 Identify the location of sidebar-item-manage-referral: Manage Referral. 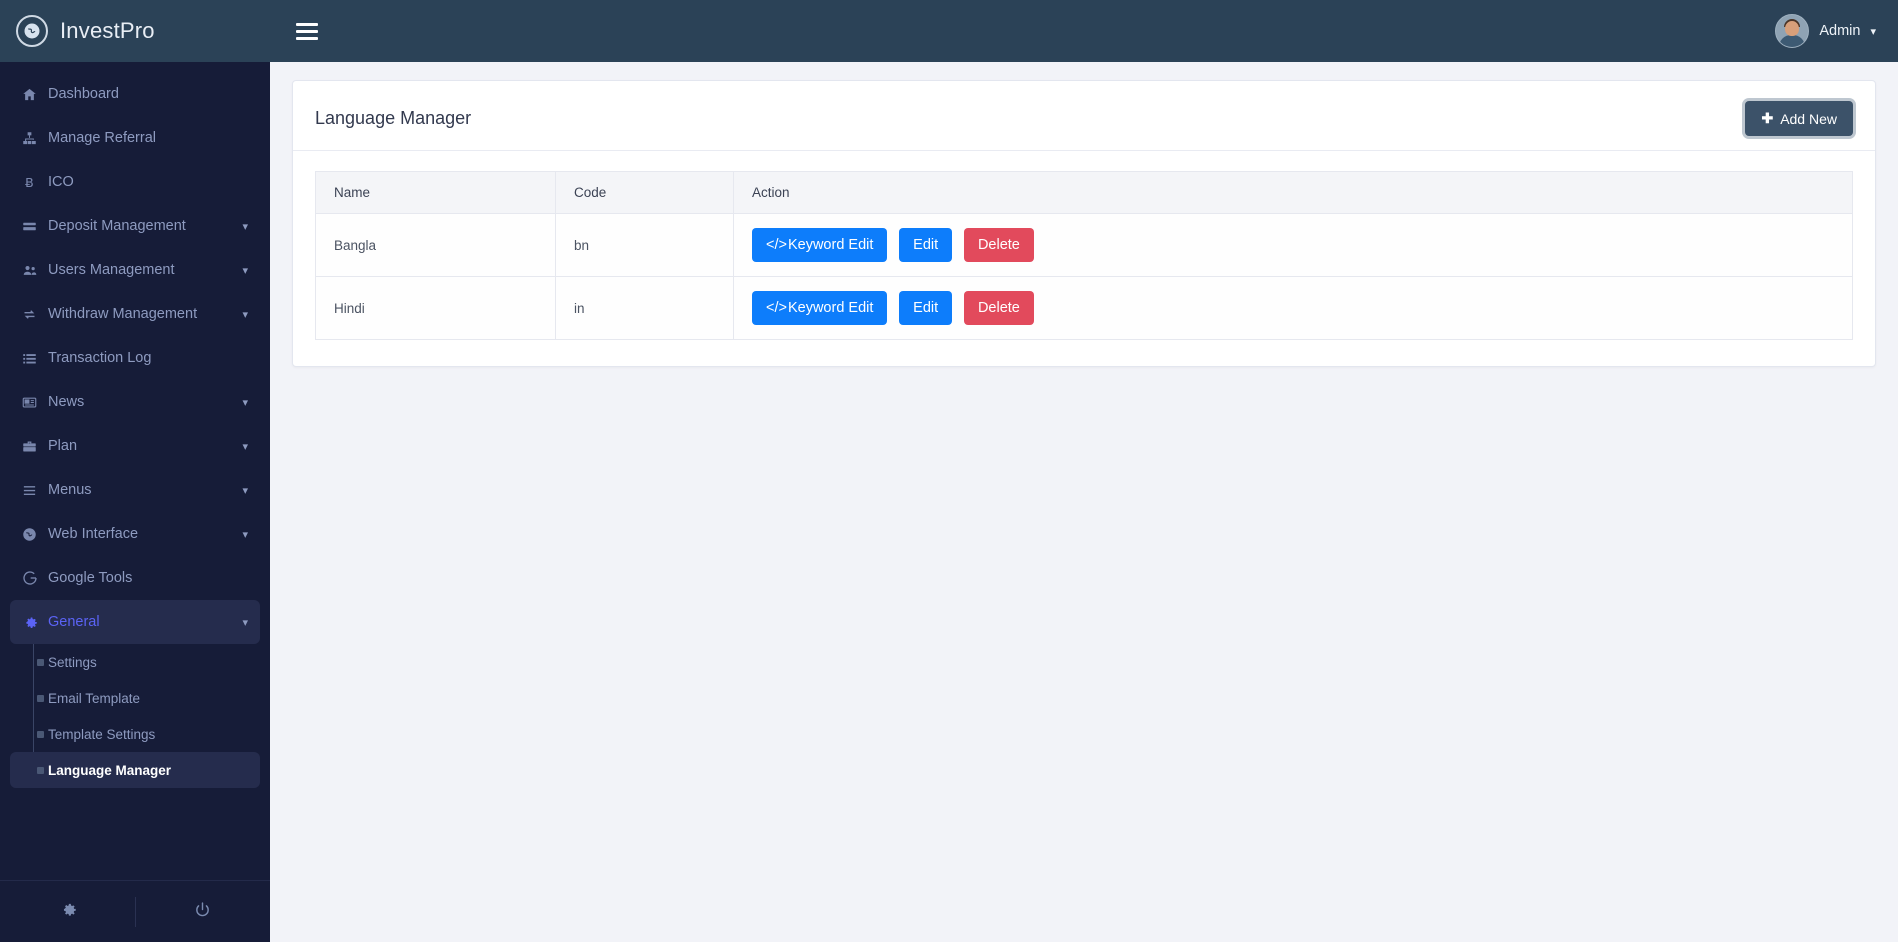
(135, 138).